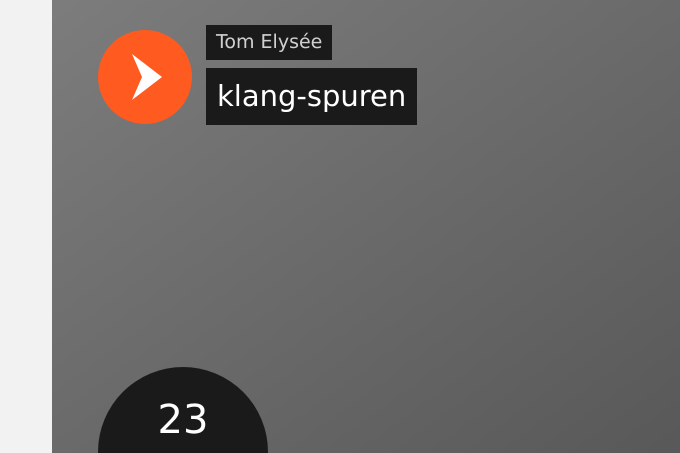  I want to click on play-icon, so click(147, 77).